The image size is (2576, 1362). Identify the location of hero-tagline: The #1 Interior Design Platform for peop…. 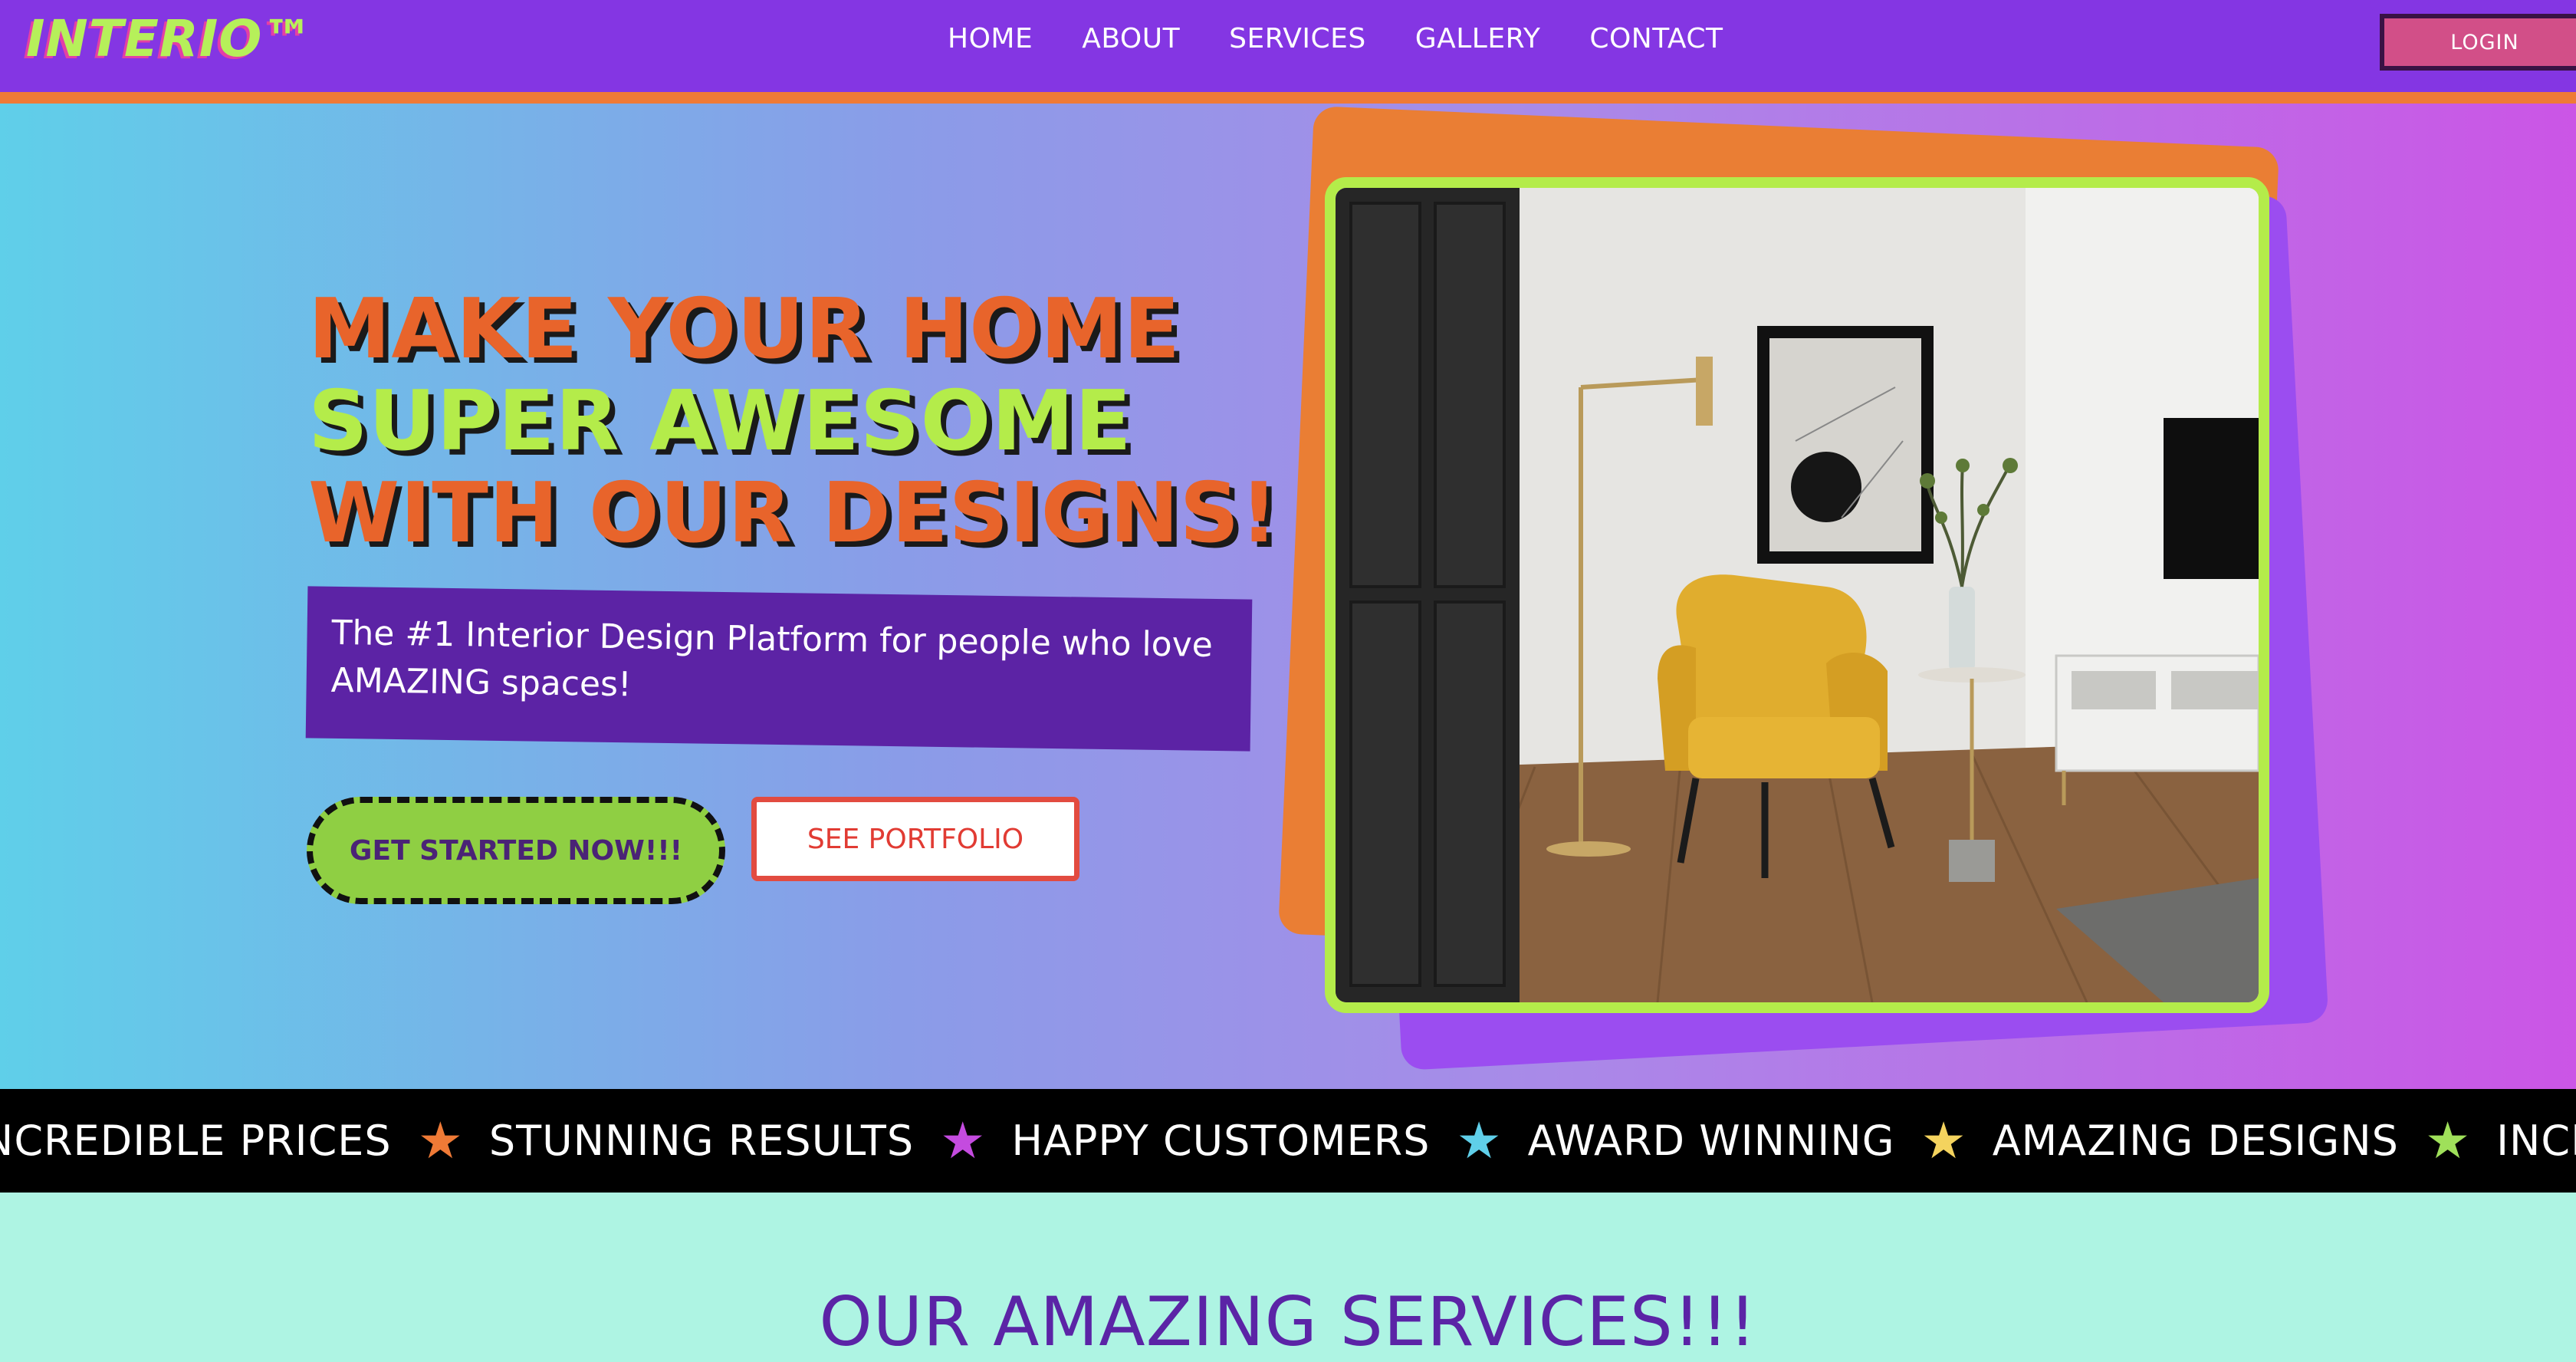
(772, 659).